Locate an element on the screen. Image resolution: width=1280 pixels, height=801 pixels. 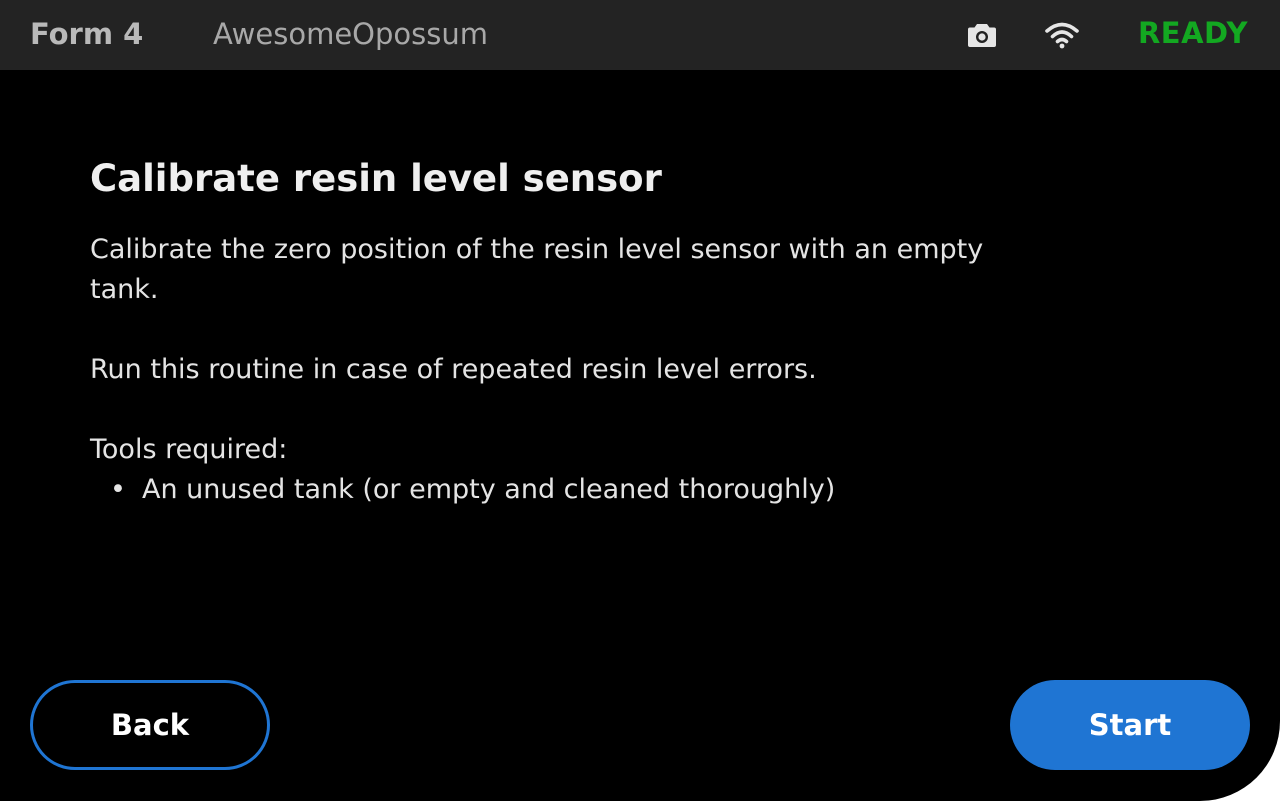
back-button: Back is located at coordinates (150, 725).